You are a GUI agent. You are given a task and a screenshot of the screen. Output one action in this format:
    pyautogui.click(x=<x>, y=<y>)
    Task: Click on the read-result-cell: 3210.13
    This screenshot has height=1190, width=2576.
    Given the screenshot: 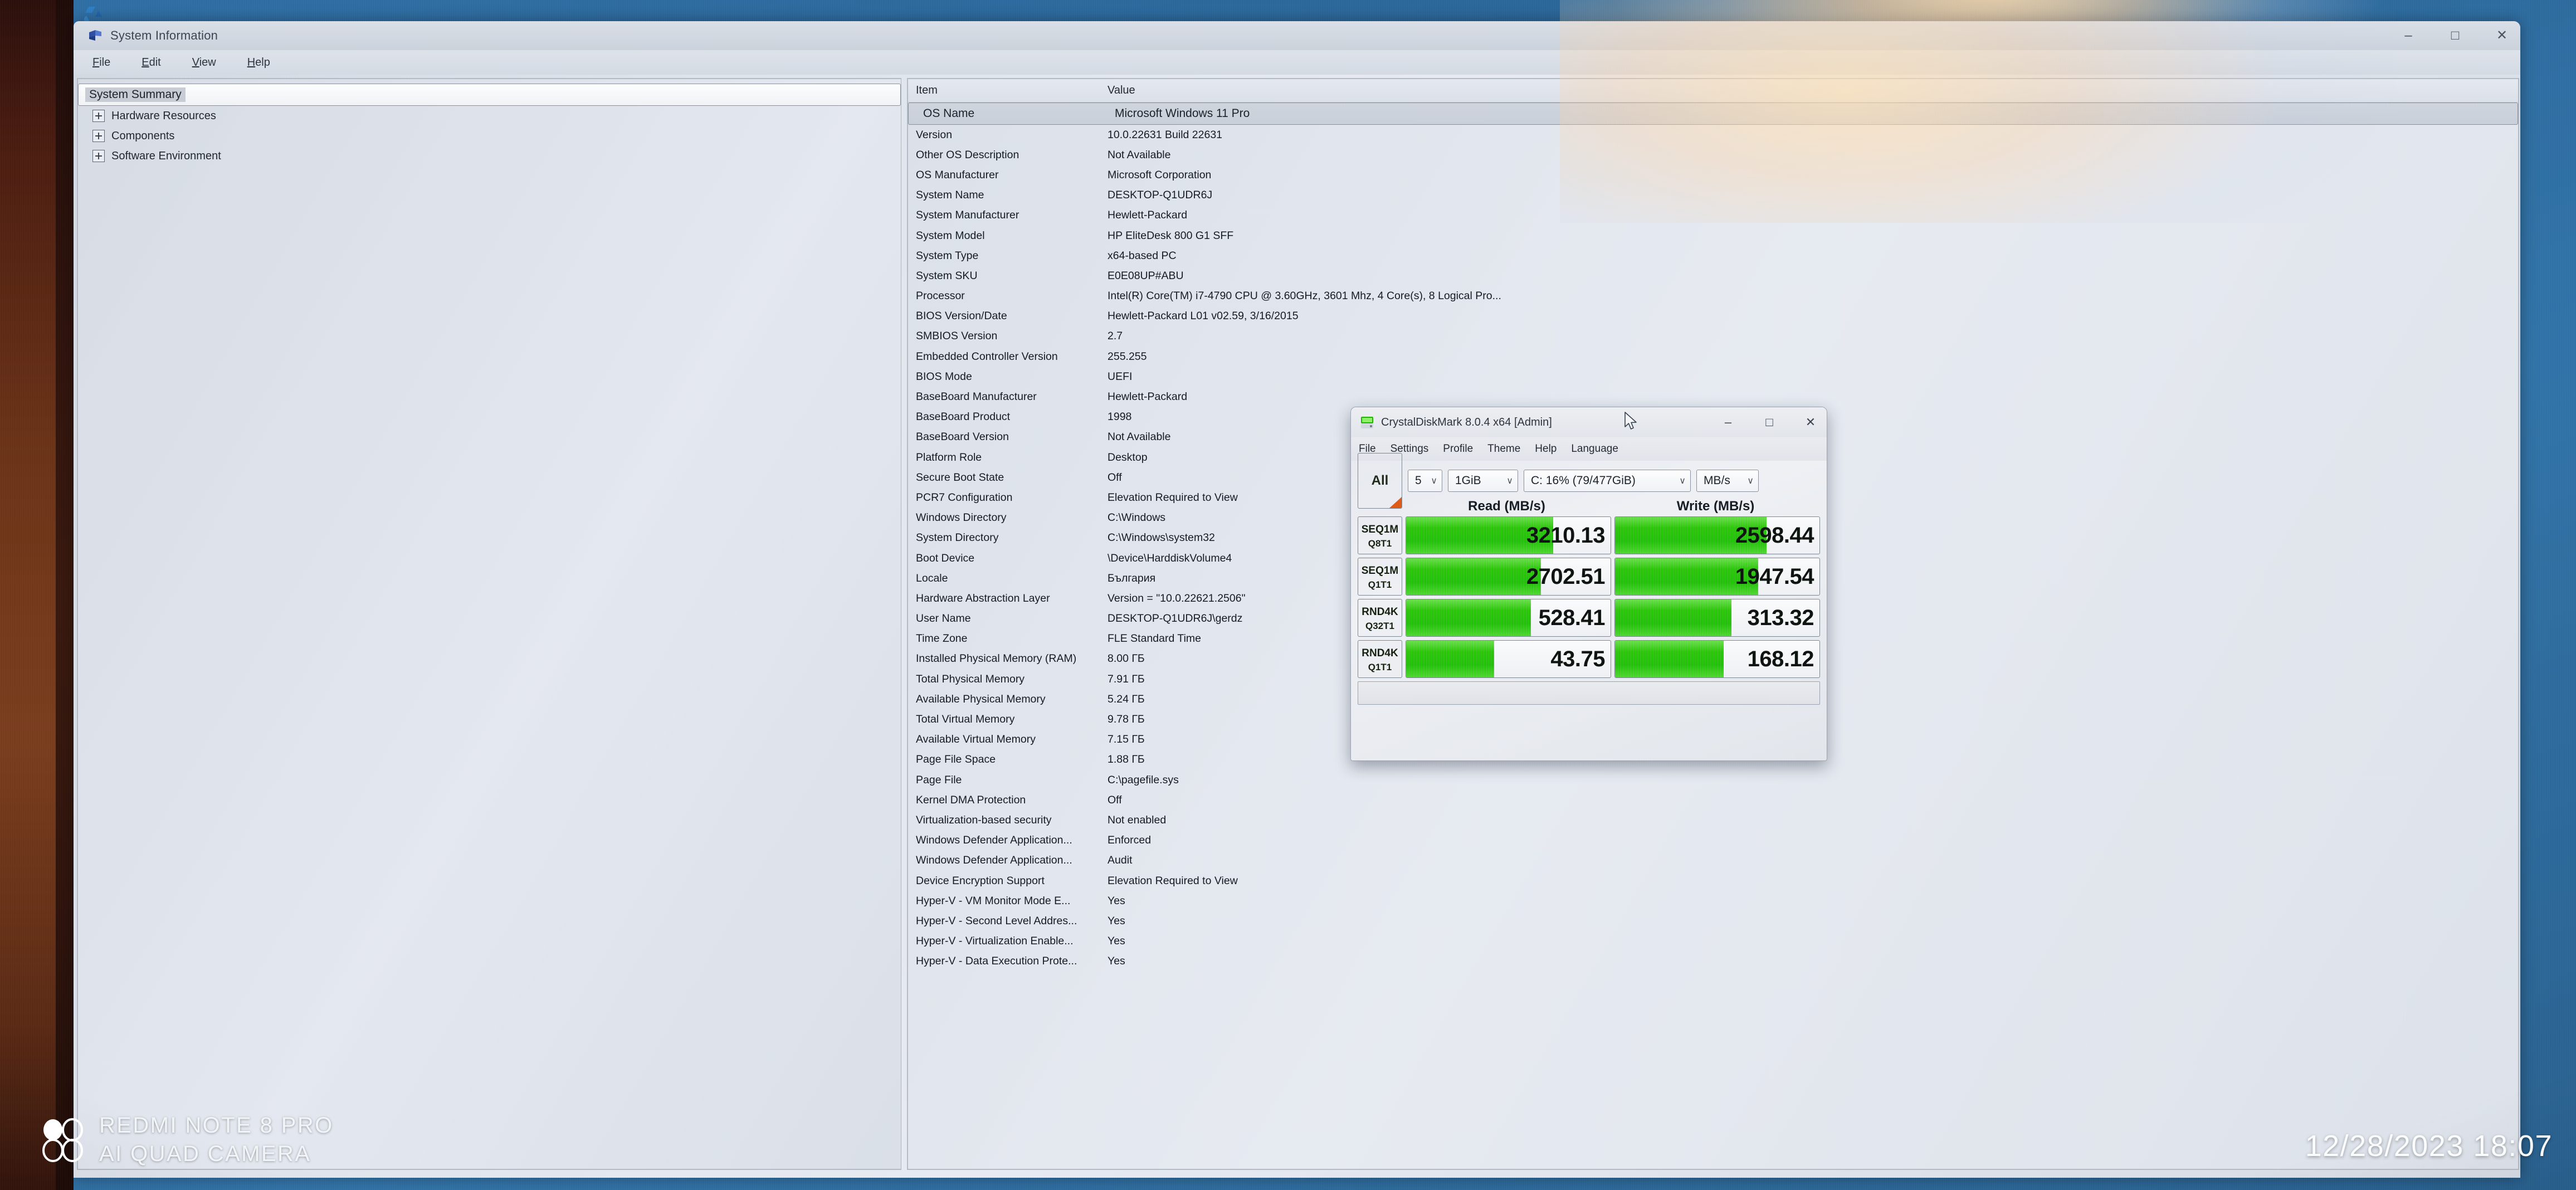 What is the action you would take?
    pyautogui.click(x=1508, y=535)
    